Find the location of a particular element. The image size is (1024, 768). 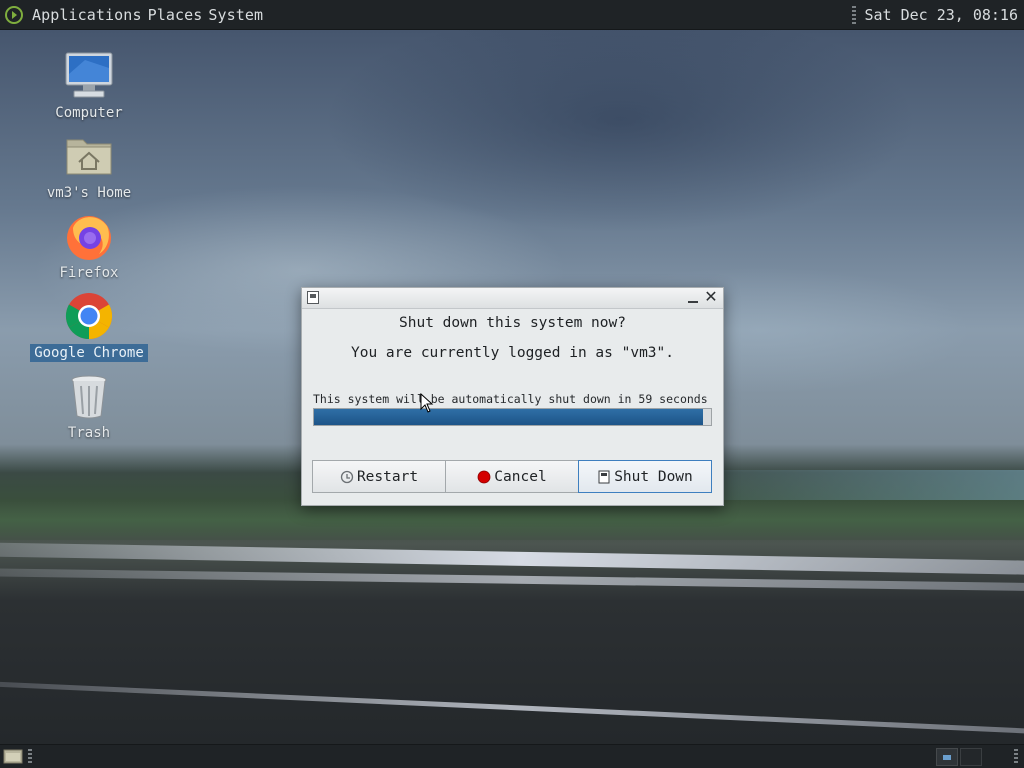

desktop-icon-label: Trash is located at coordinates (89, 433).